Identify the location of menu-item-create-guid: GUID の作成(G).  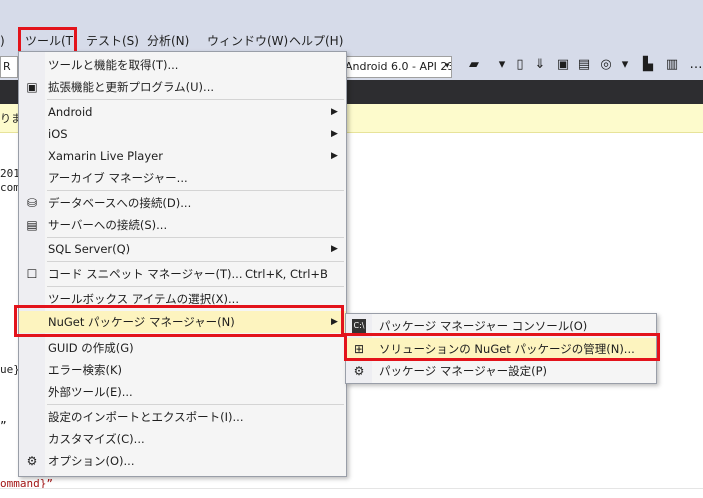
(182, 348).